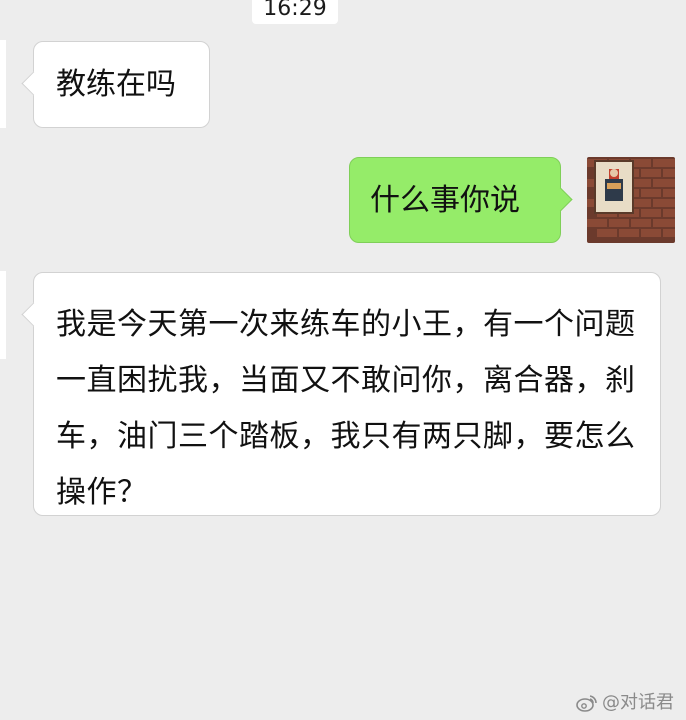 Image resolution: width=686 pixels, height=720 pixels. Describe the element at coordinates (445, 200) in the screenshot. I see `message-text: 什么事你说` at that location.